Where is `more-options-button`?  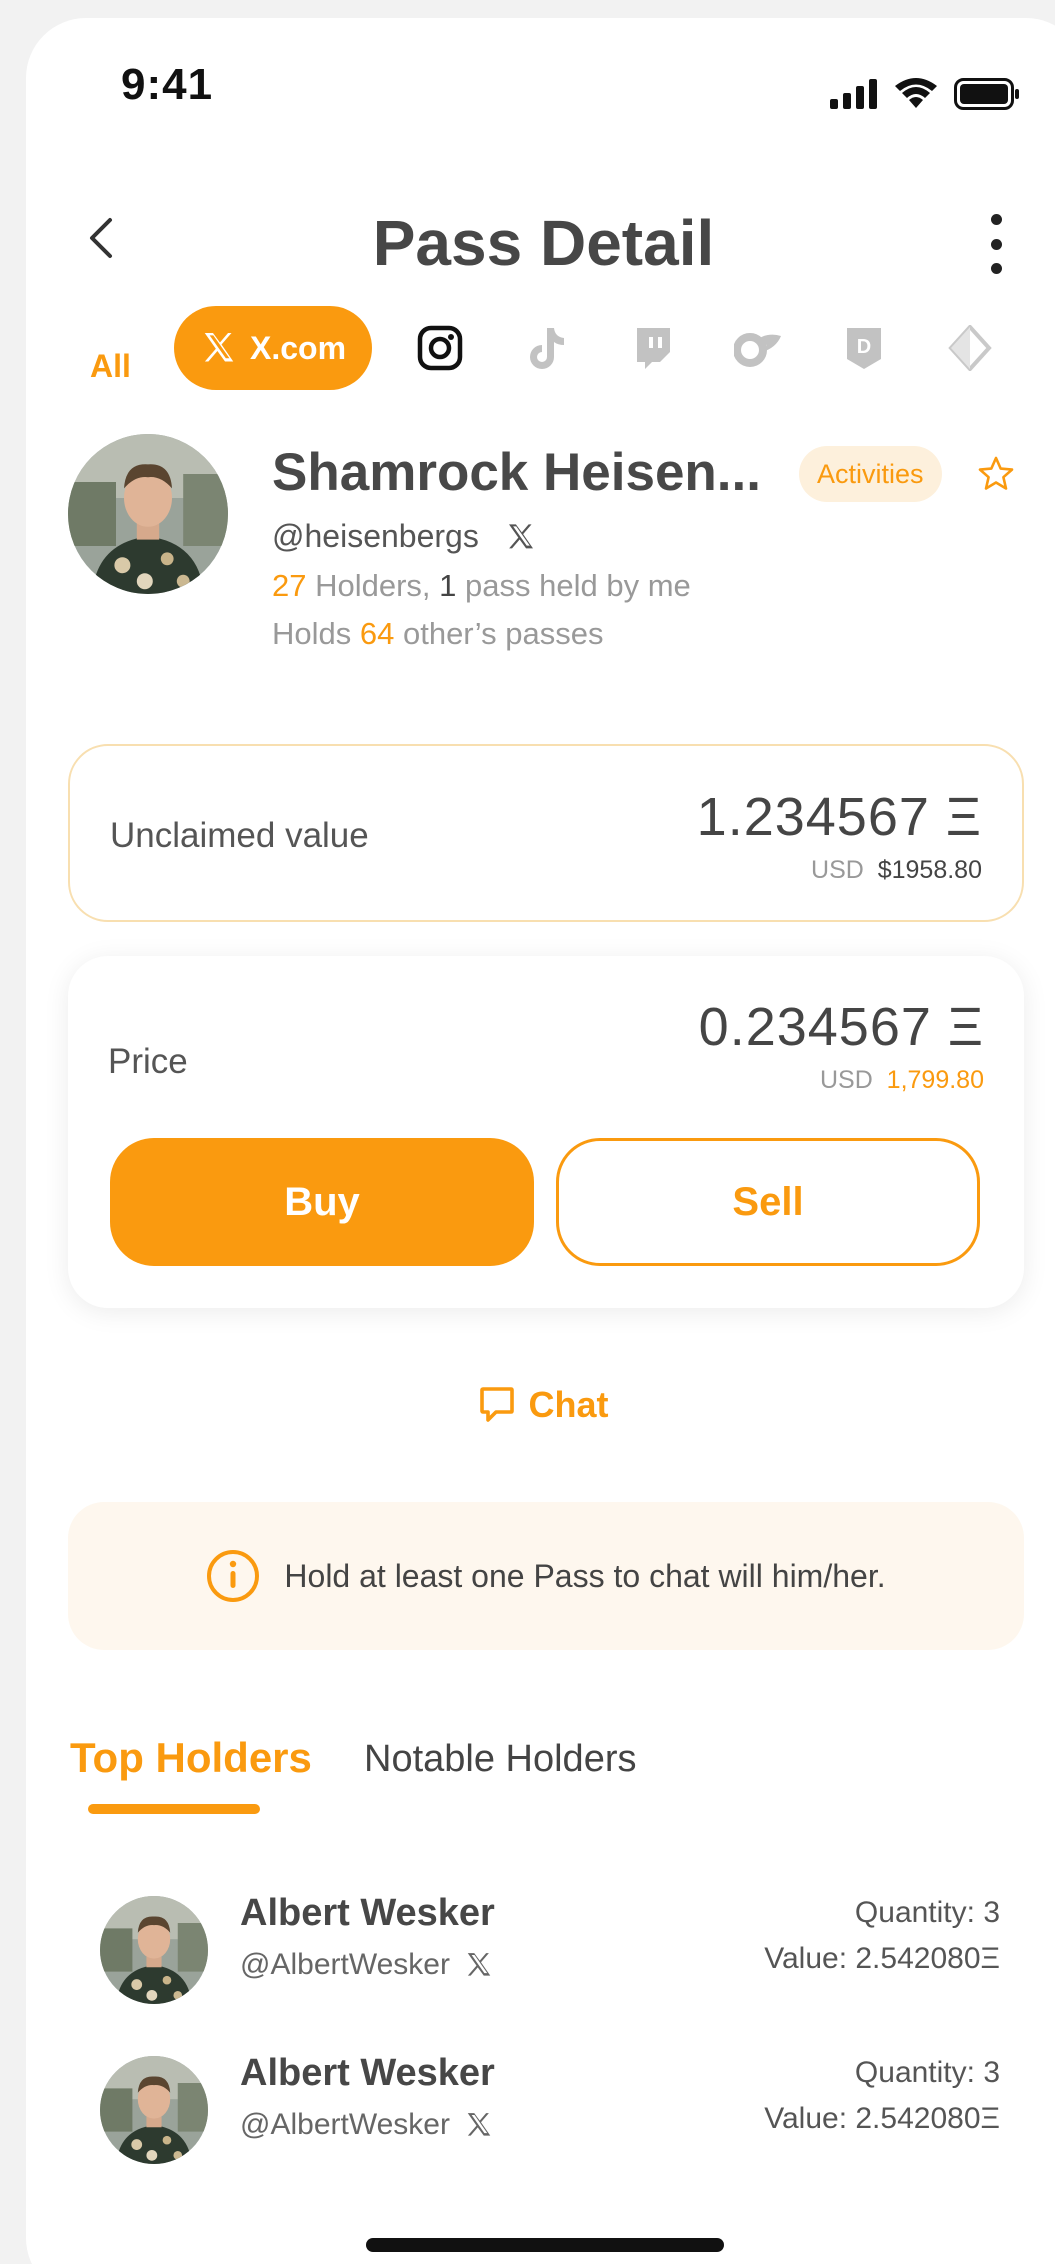
more-options-button is located at coordinates (996, 244).